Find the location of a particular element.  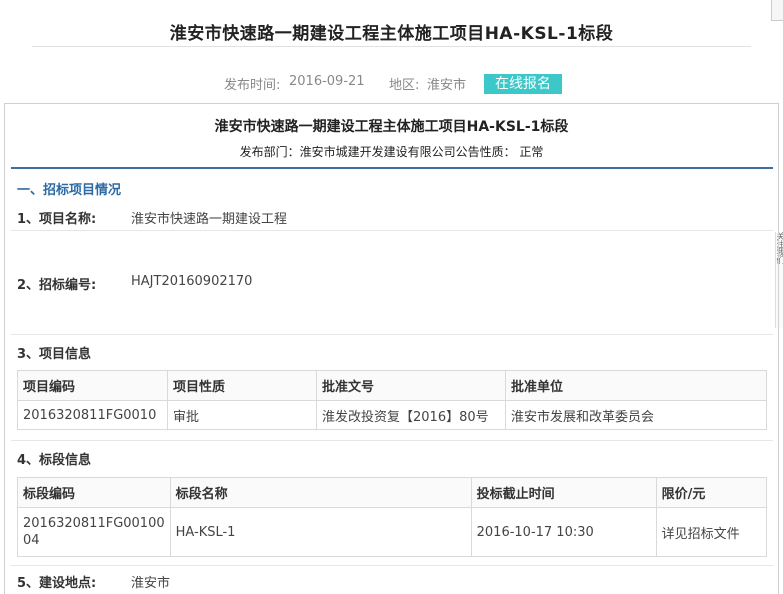

bid-deadline: 2016-10-17 10:30 is located at coordinates (563, 532).